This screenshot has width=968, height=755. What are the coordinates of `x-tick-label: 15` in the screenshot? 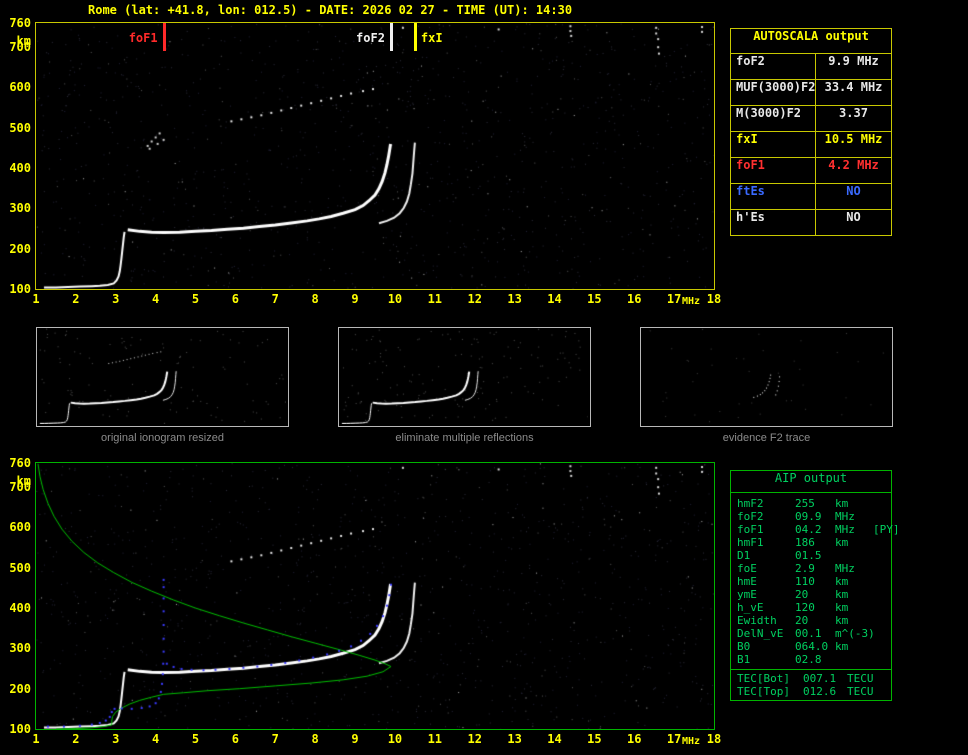 It's located at (594, 739).